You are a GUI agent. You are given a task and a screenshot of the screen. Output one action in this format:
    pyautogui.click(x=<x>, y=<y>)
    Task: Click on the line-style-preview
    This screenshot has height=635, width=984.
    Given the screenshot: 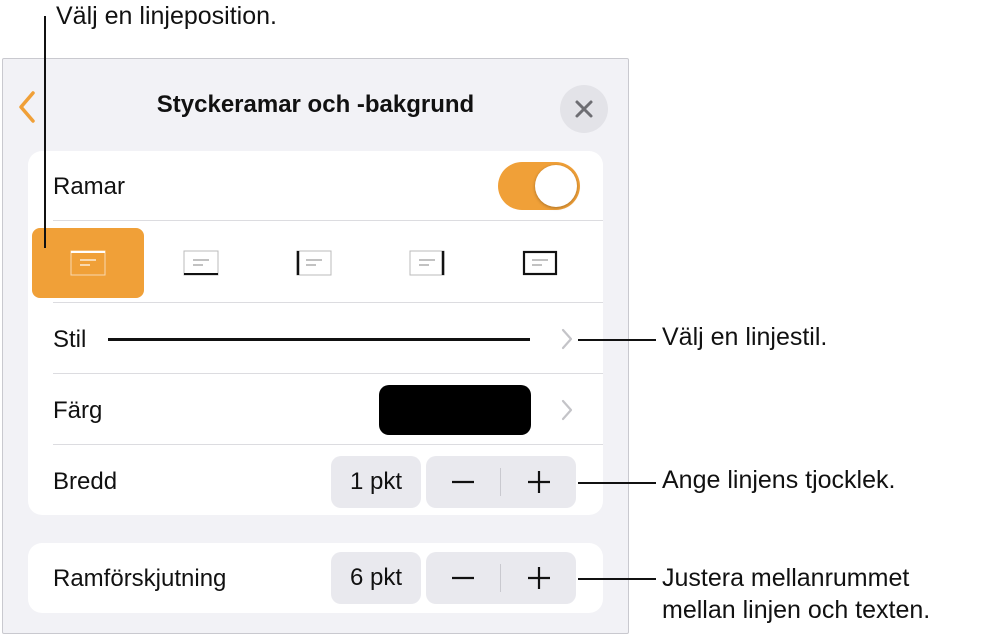 What is the action you would take?
    pyautogui.click(x=319, y=339)
    